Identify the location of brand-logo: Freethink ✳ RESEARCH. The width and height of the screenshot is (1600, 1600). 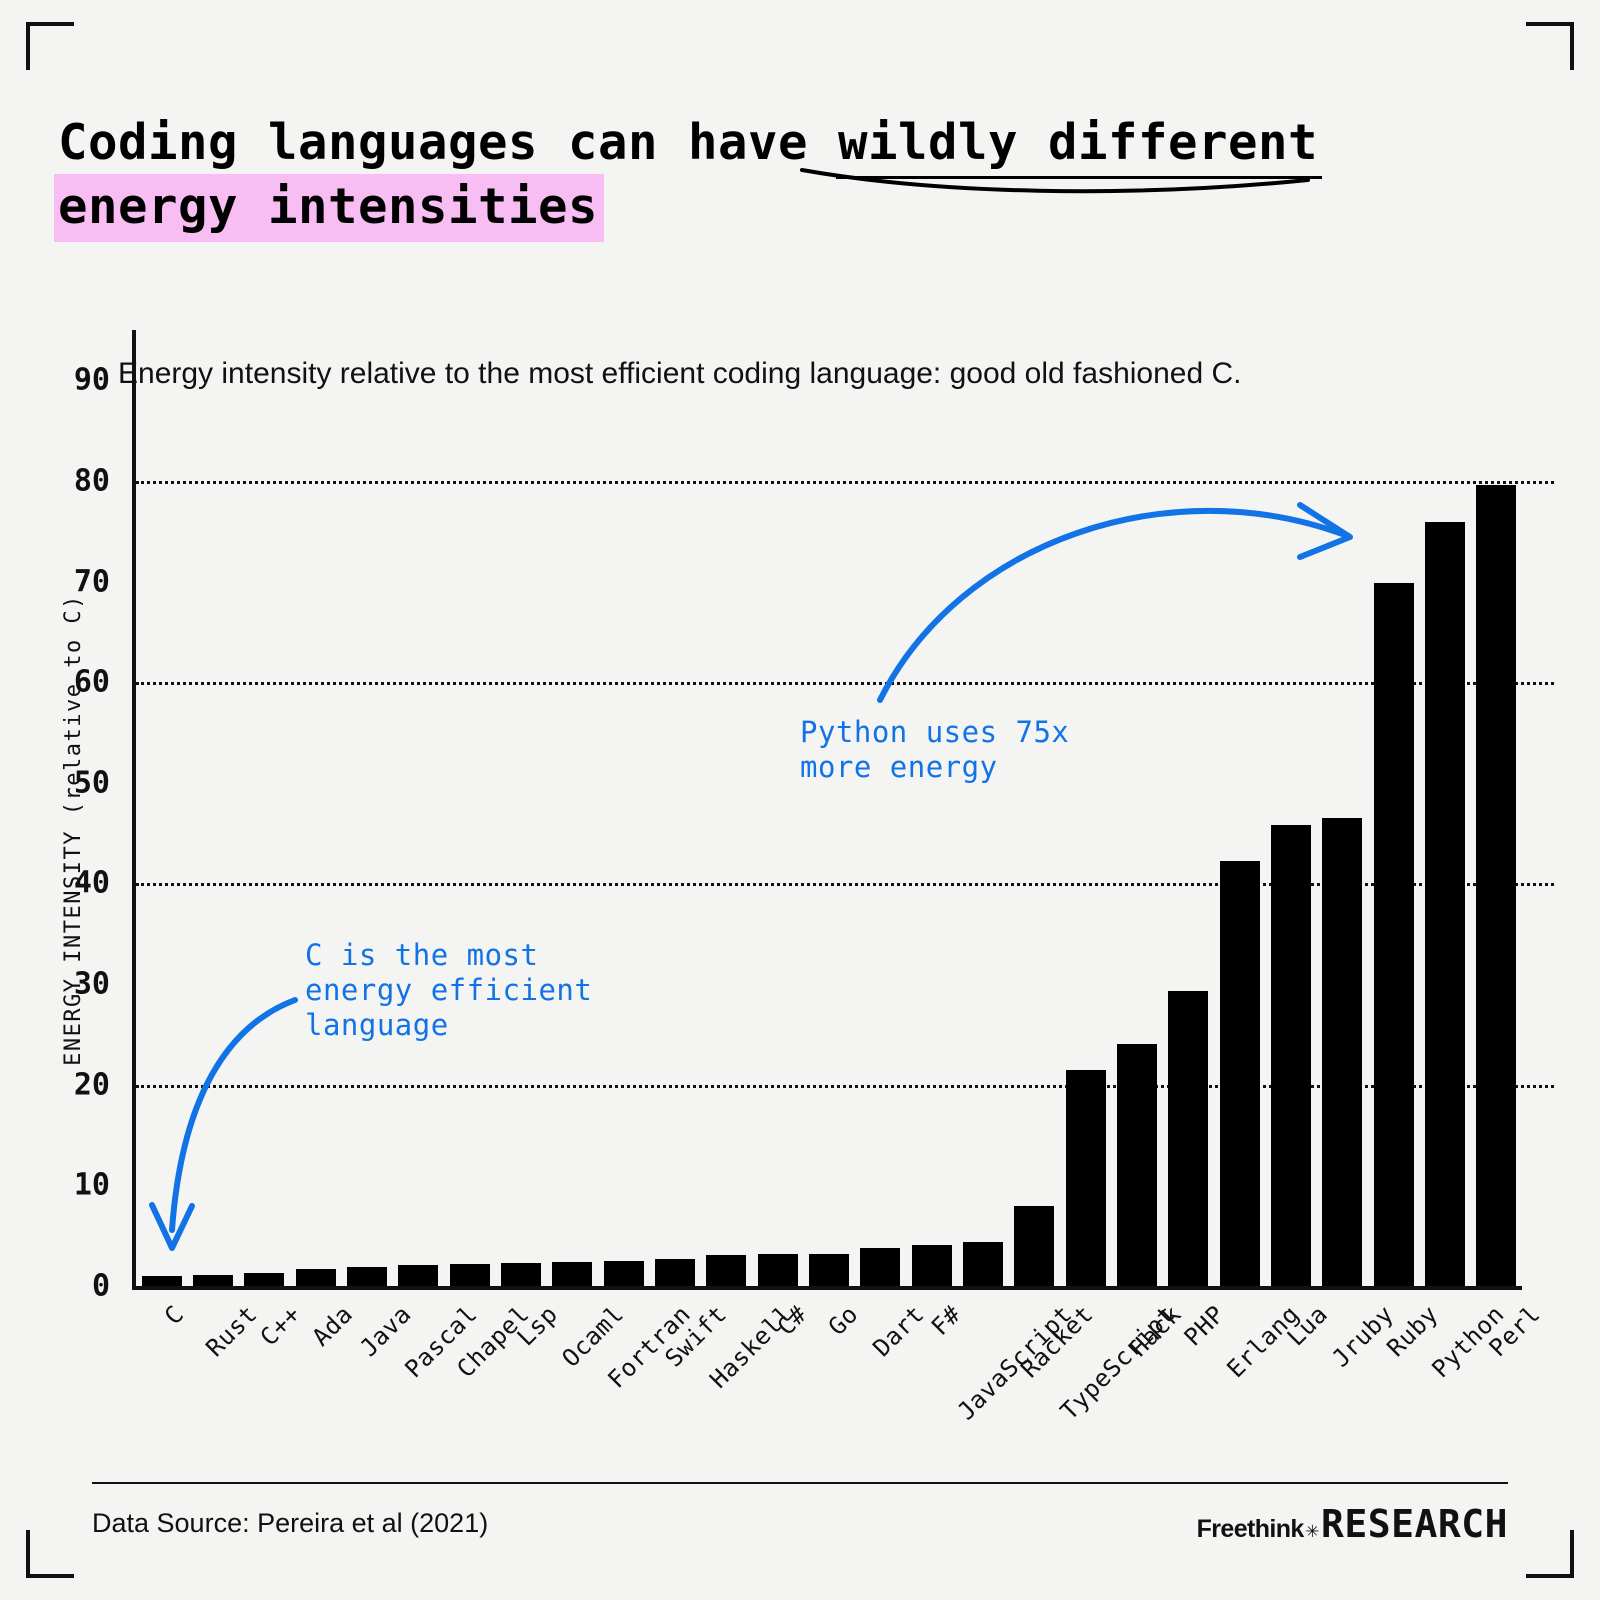
(1352, 1524).